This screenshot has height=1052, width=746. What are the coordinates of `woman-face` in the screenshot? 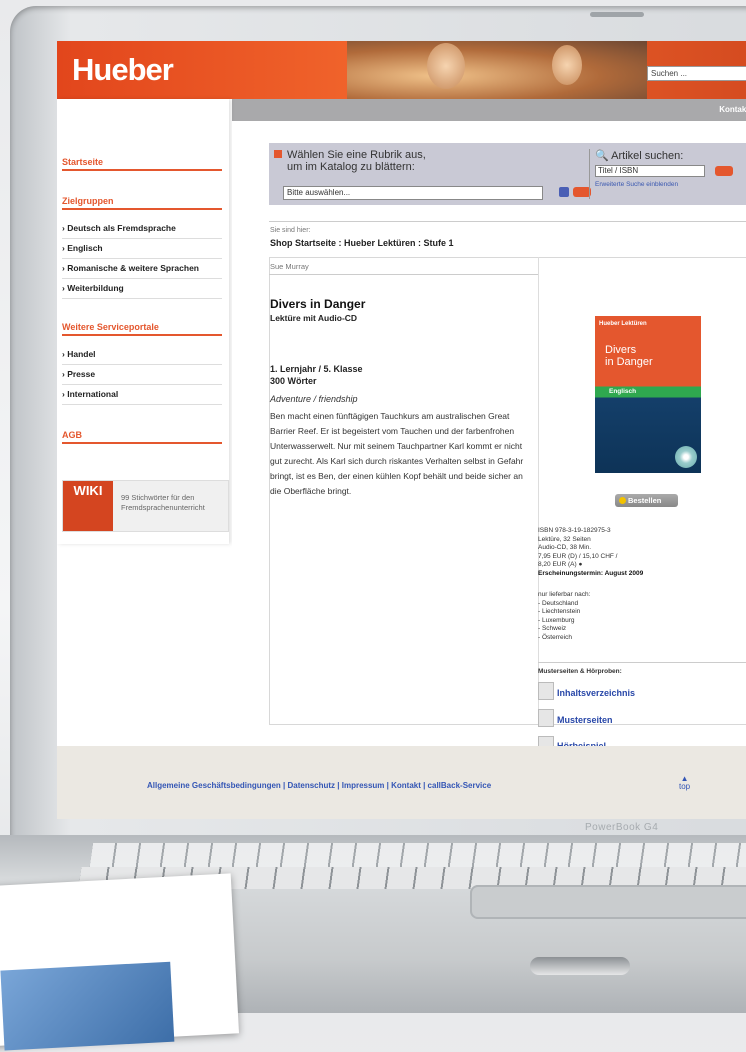 It's located at (446, 66).